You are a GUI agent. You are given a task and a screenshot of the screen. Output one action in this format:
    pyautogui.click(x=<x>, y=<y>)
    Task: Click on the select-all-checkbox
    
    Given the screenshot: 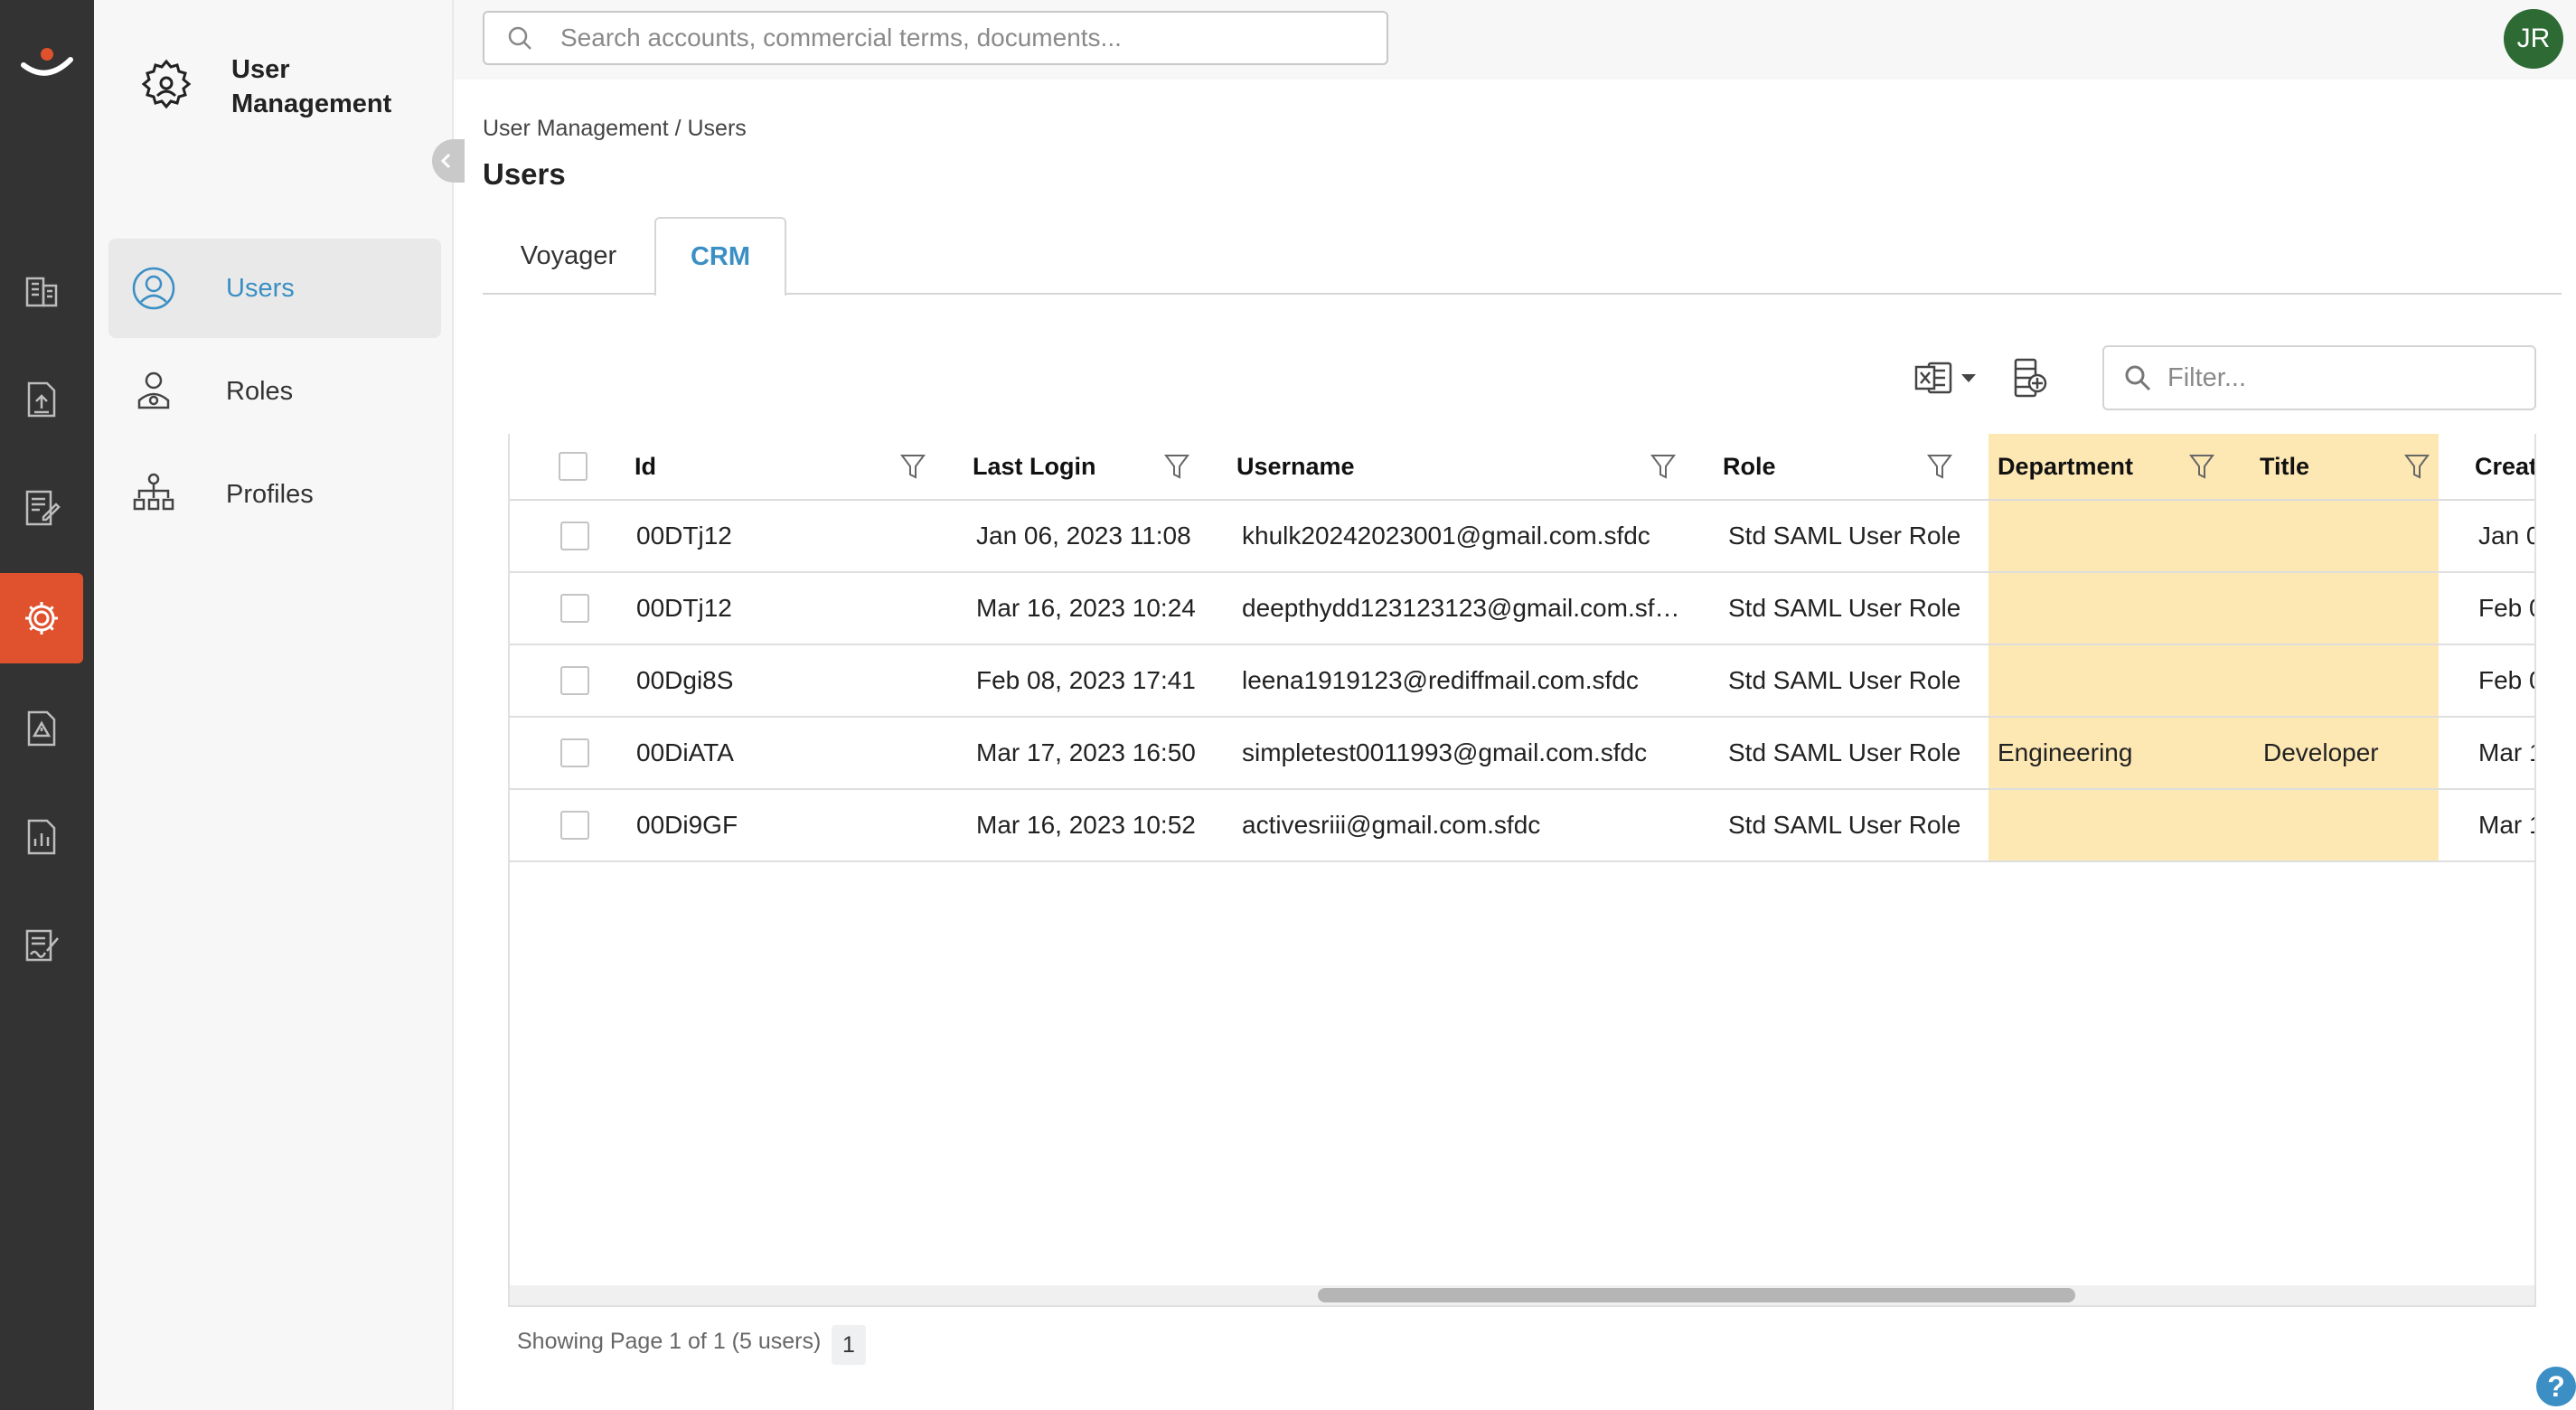 What is the action you would take?
    pyautogui.click(x=574, y=467)
    